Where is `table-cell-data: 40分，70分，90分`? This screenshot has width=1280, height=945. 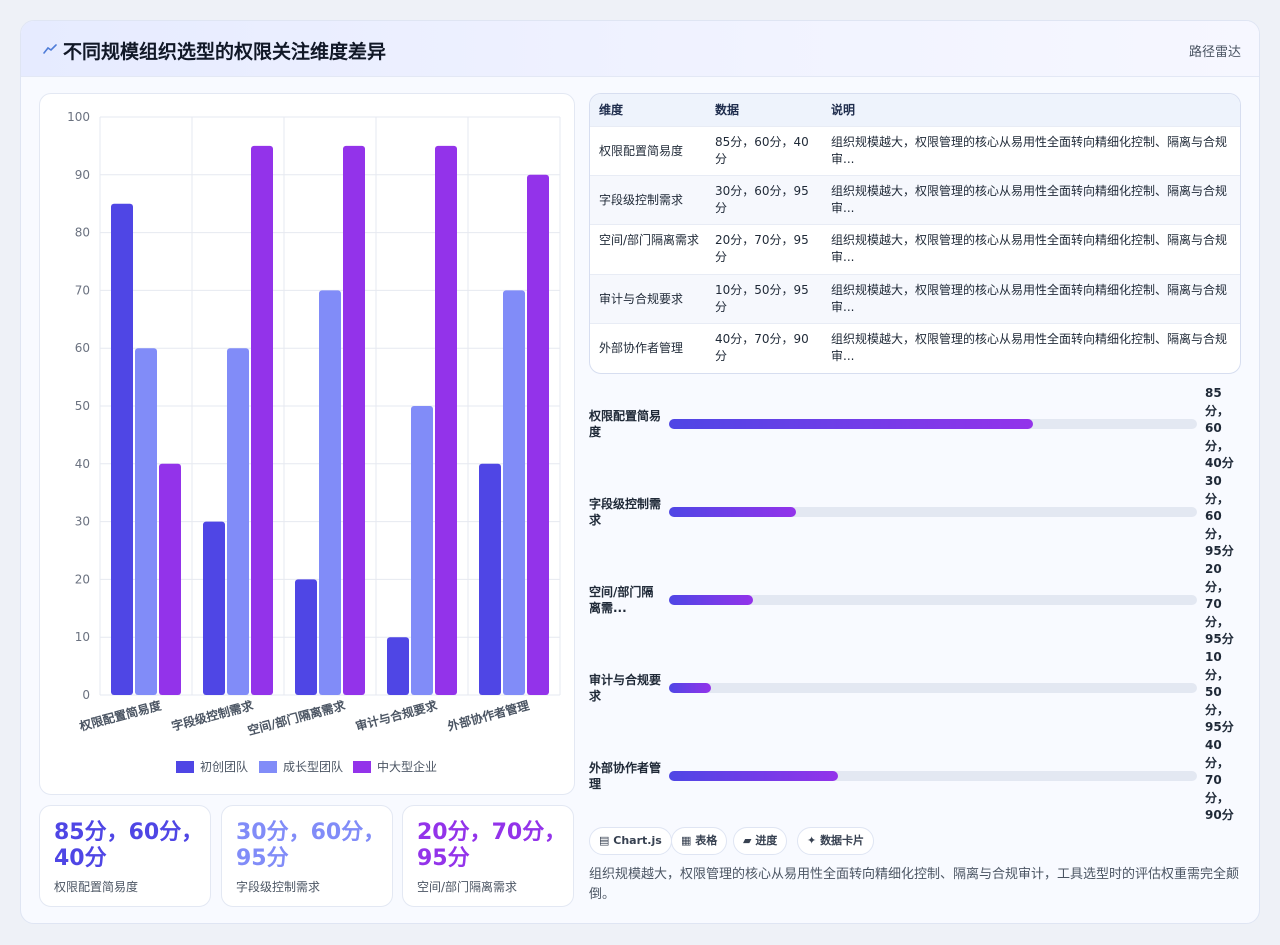 table-cell-data: 40分，70分，90分 is located at coordinates (762, 347).